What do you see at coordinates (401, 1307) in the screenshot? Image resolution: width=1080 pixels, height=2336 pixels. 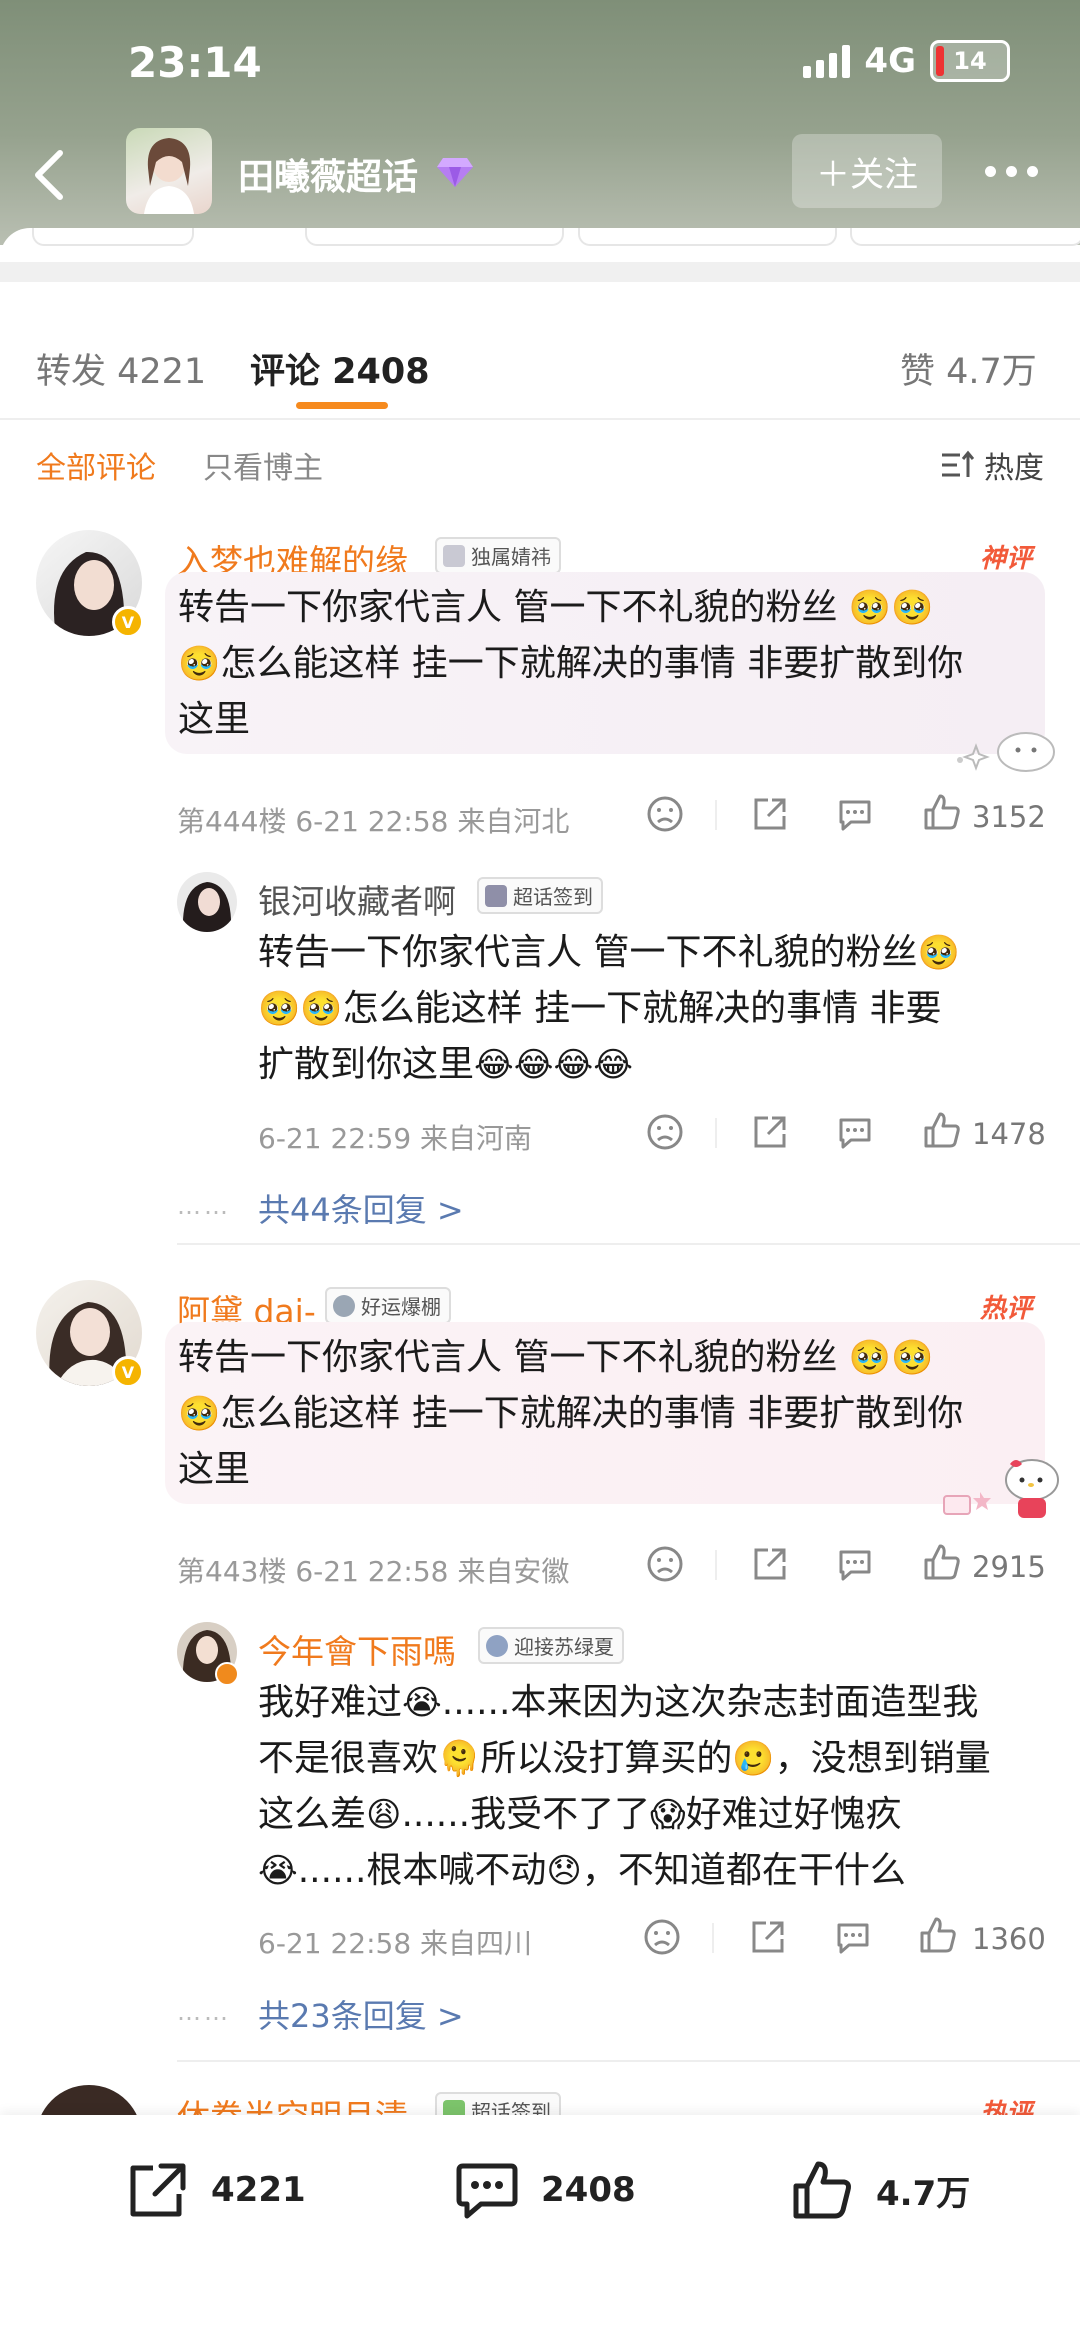 I see `user-tag-label: 好运爆棚` at bounding box center [401, 1307].